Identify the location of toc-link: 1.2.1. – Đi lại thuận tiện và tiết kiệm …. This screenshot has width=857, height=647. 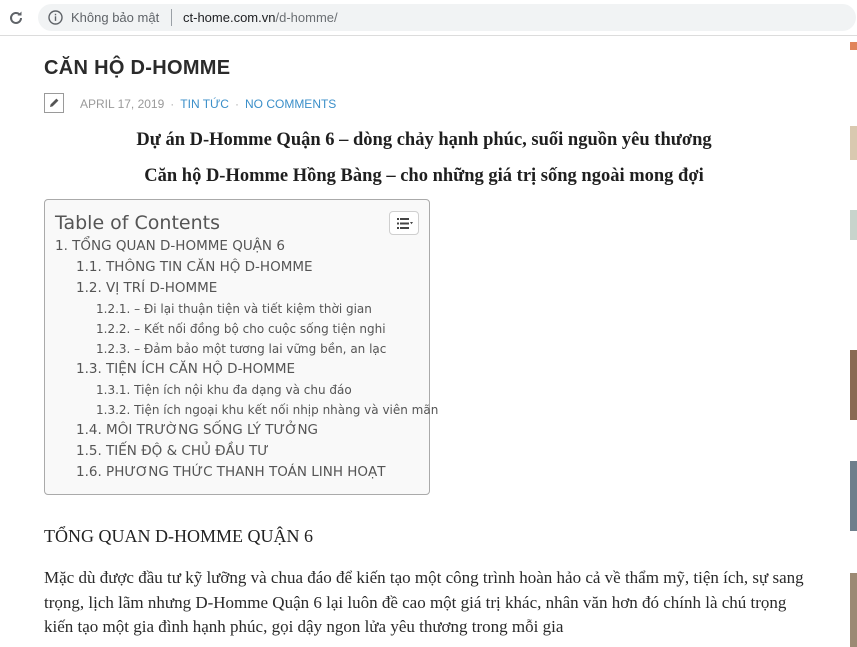
(234, 309).